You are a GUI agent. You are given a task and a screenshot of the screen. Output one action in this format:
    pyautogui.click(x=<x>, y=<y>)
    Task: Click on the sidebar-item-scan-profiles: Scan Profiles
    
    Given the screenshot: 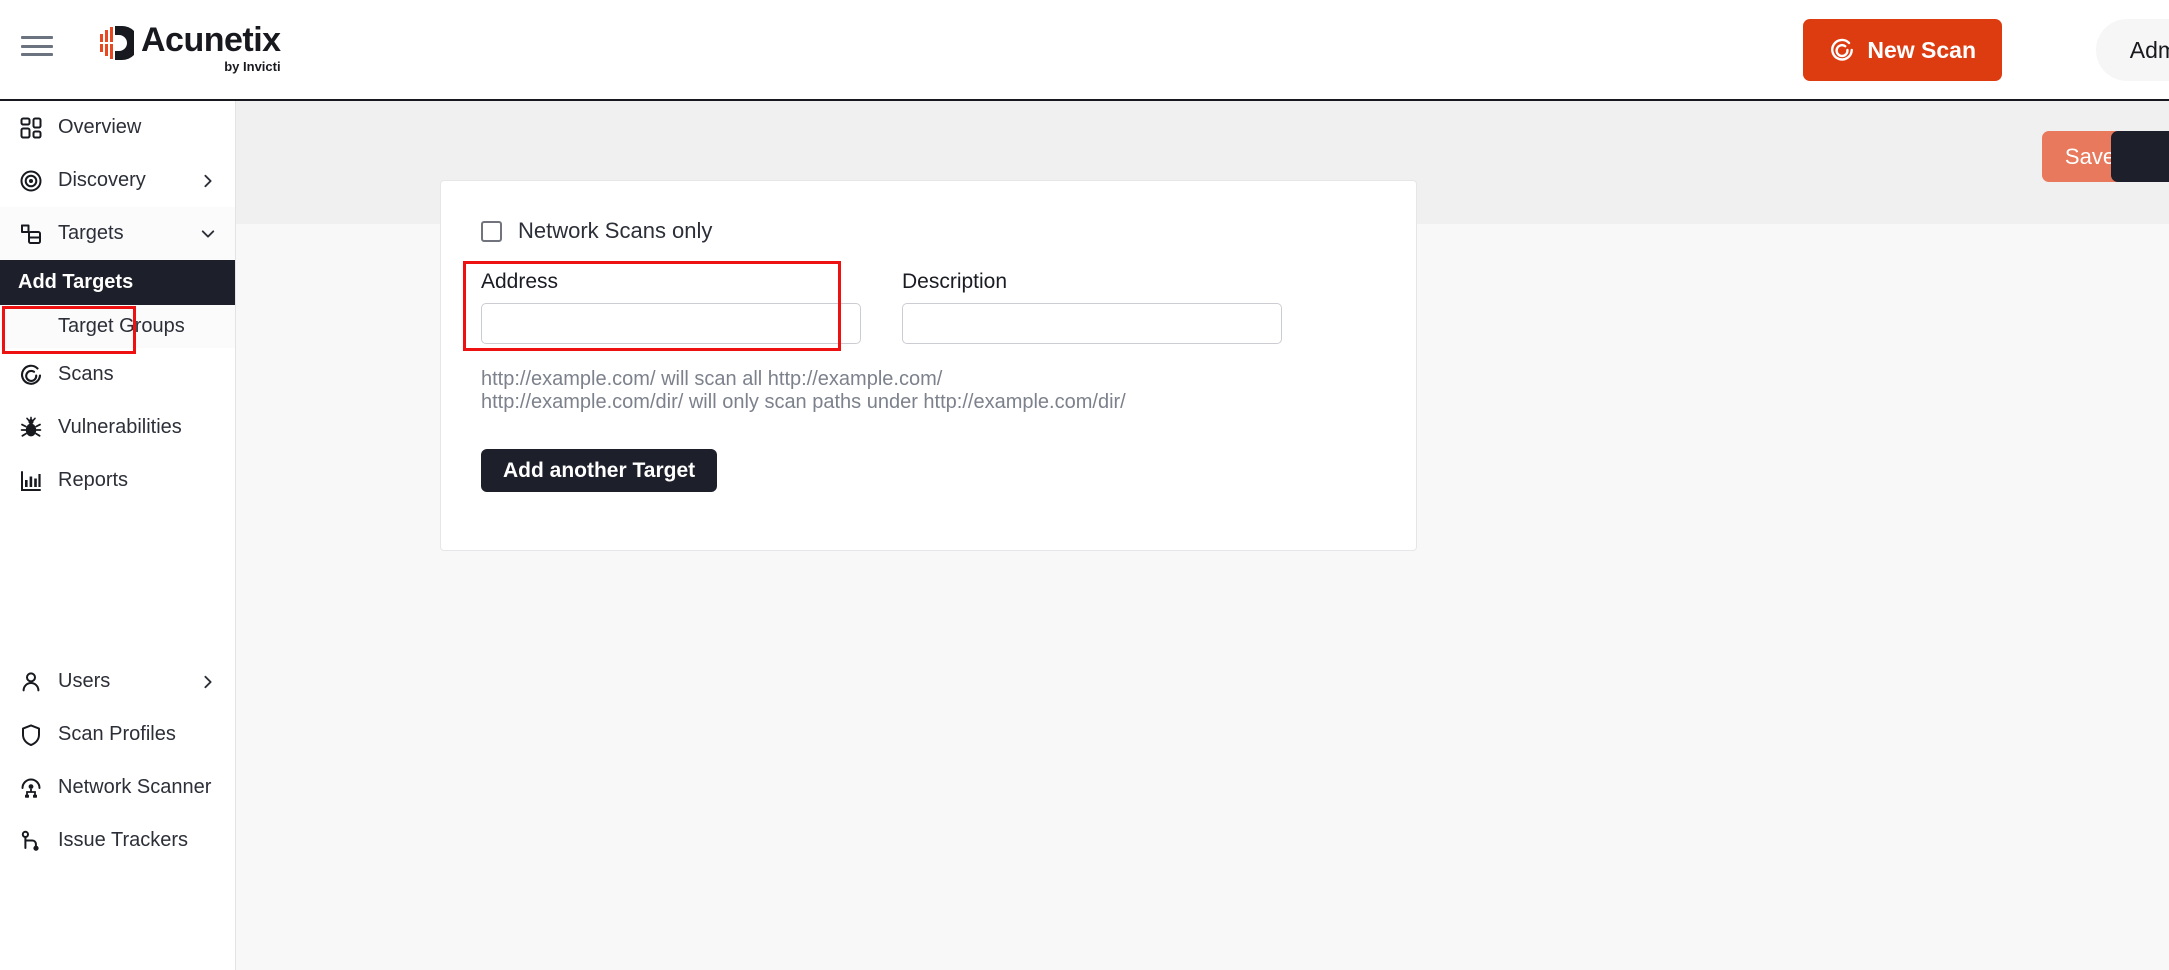 What is the action you would take?
    pyautogui.click(x=117, y=734)
    